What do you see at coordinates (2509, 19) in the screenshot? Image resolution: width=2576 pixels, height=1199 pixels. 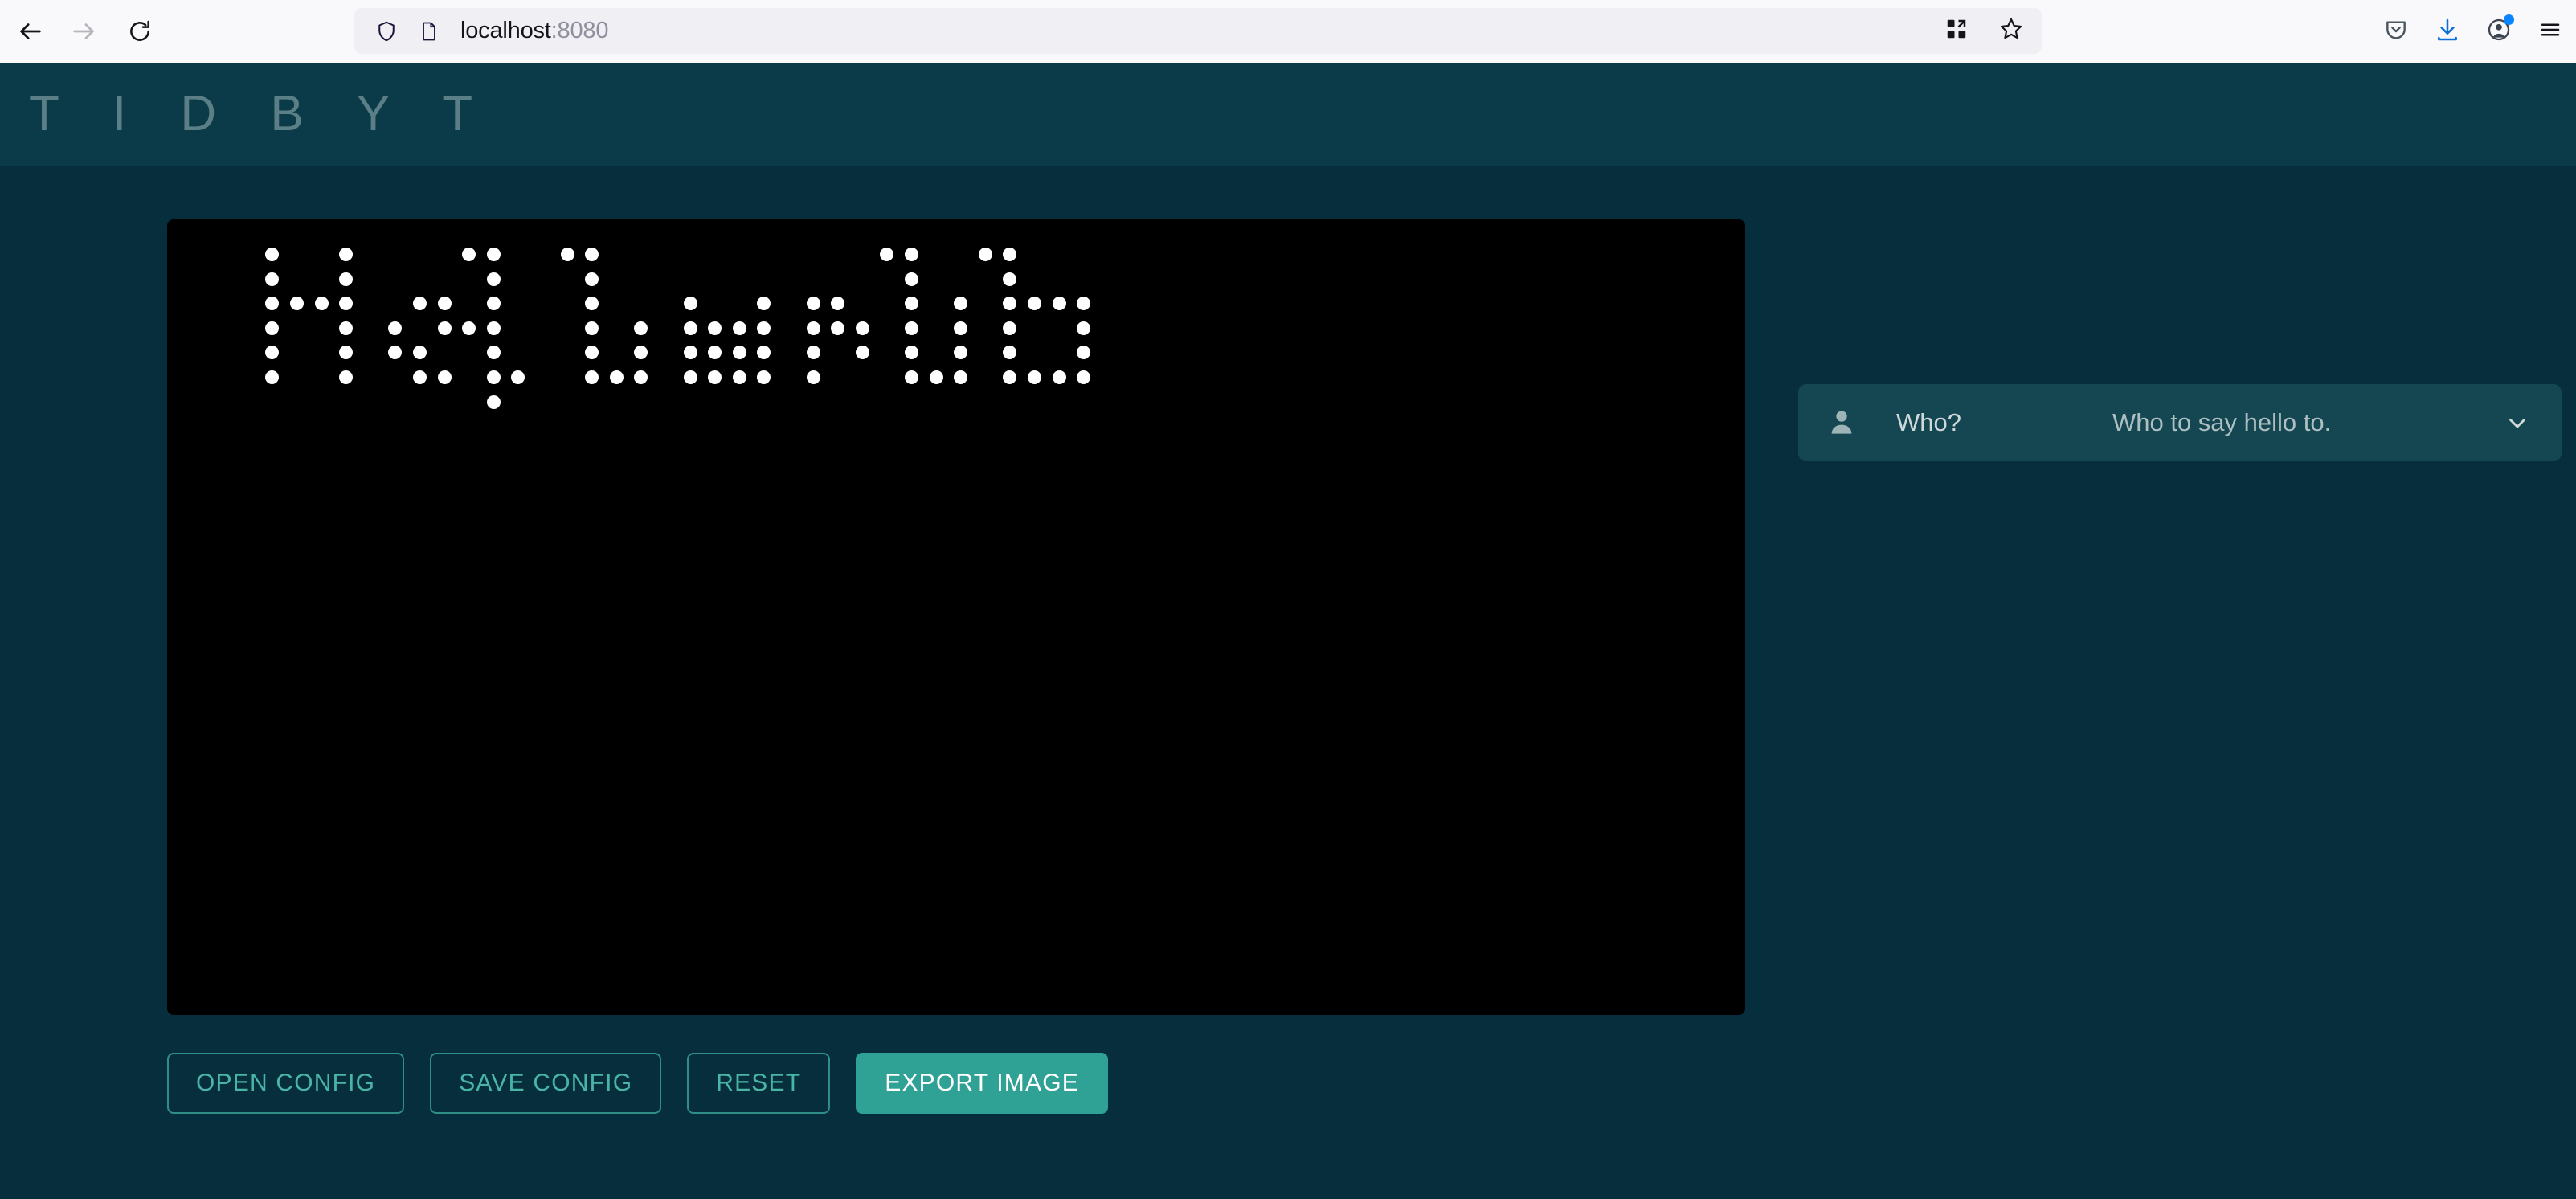 I see `account-notification-badge` at bounding box center [2509, 19].